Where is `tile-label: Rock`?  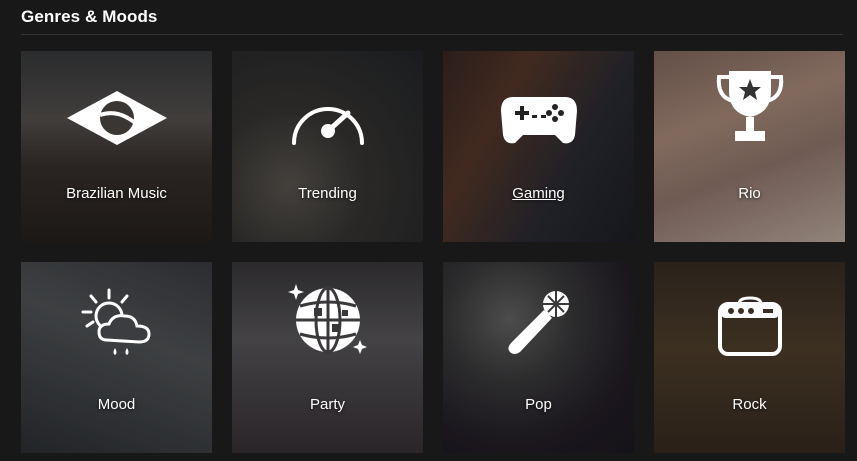 tile-label: Rock is located at coordinates (749, 404).